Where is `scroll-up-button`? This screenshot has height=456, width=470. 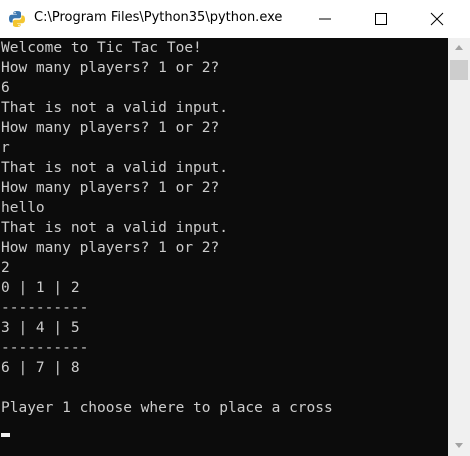
scroll-up-button is located at coordinates (459, 48).